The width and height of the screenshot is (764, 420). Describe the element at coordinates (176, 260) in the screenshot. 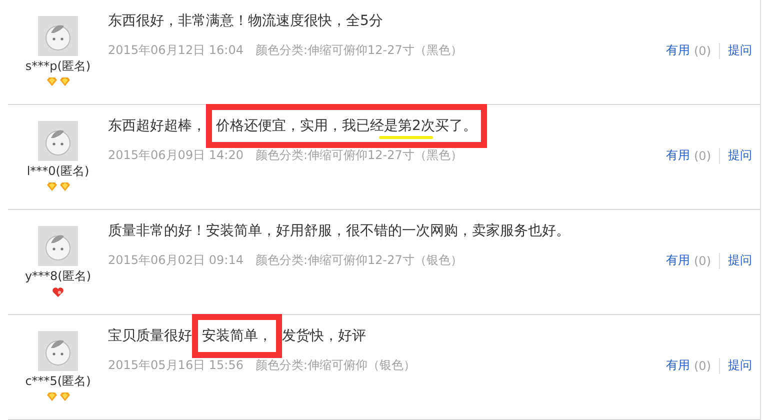

I see `review-date: 2015年06月02日 09:14` at that location.